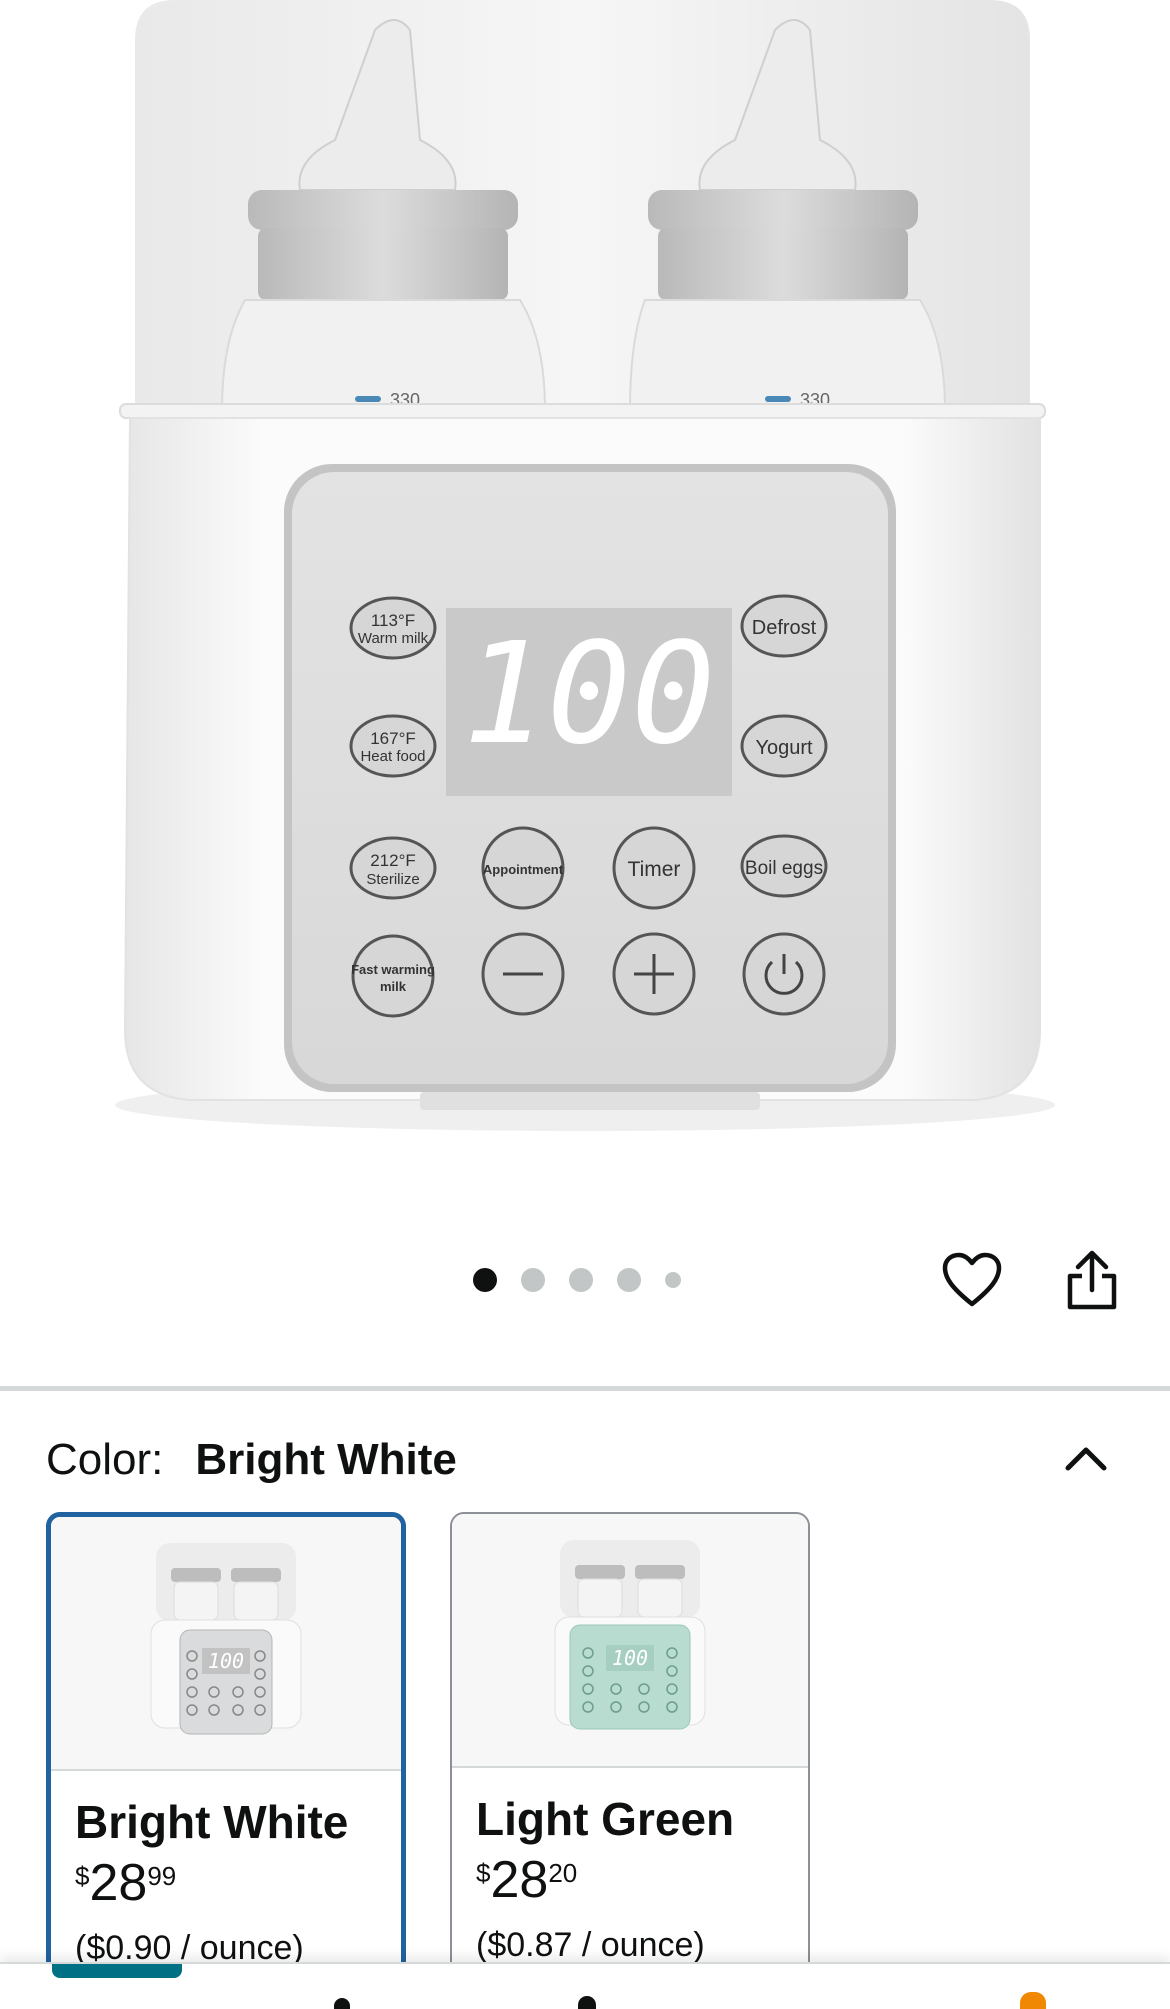 The width and height of the screenshot is (1170, 2009). Describe the element at coordinates (393, 638) in the screenshot. I see `svg-text: Warm milk` at that location.